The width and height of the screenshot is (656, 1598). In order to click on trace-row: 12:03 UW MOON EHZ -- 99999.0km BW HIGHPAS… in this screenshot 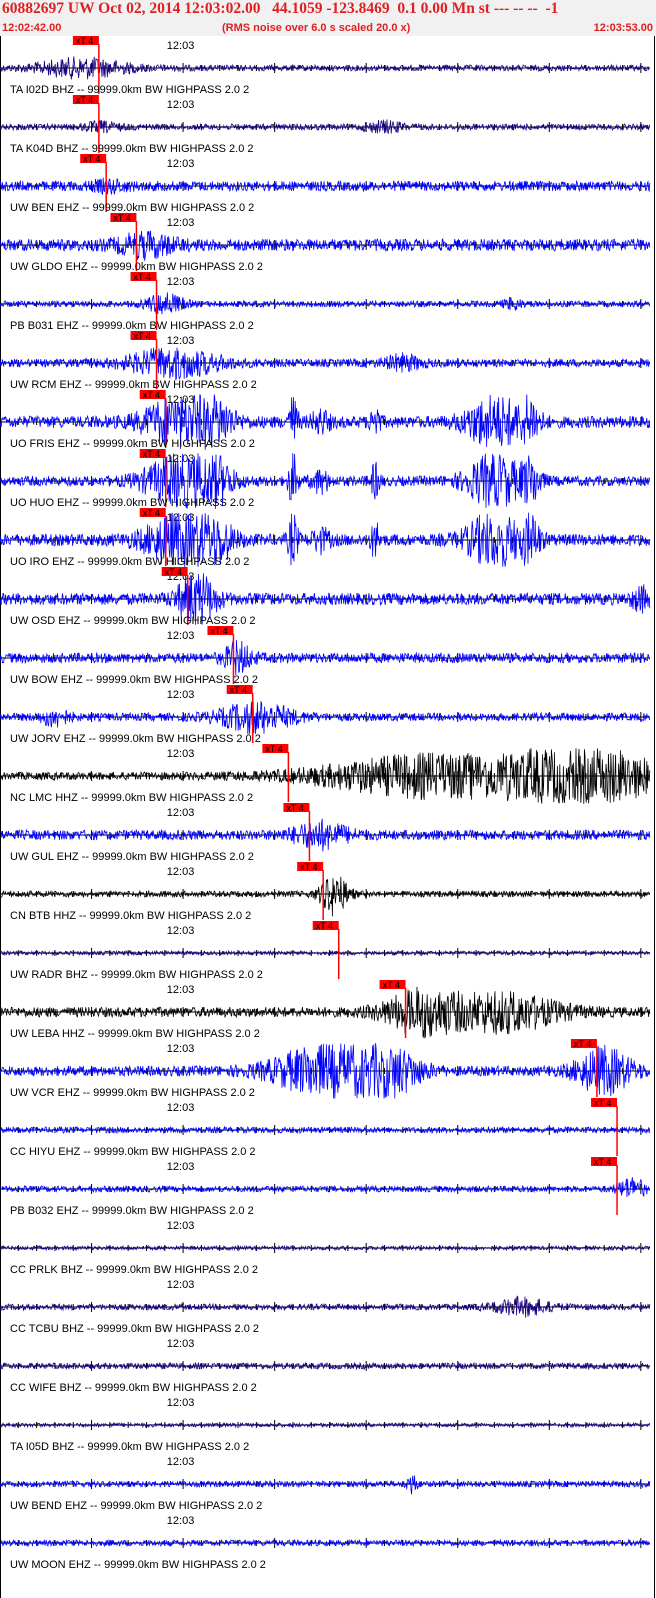, I will do `click(325, 1543)`.